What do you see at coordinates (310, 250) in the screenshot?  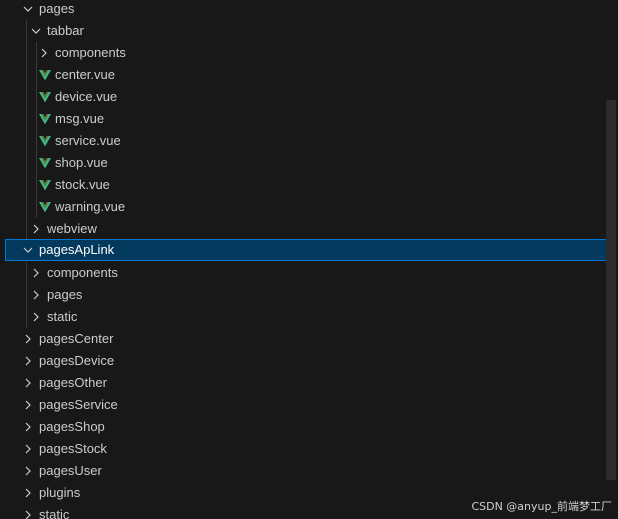 I see `tree-folder-pagesaplink: pagesApLink` at bounding box center [310, 250].